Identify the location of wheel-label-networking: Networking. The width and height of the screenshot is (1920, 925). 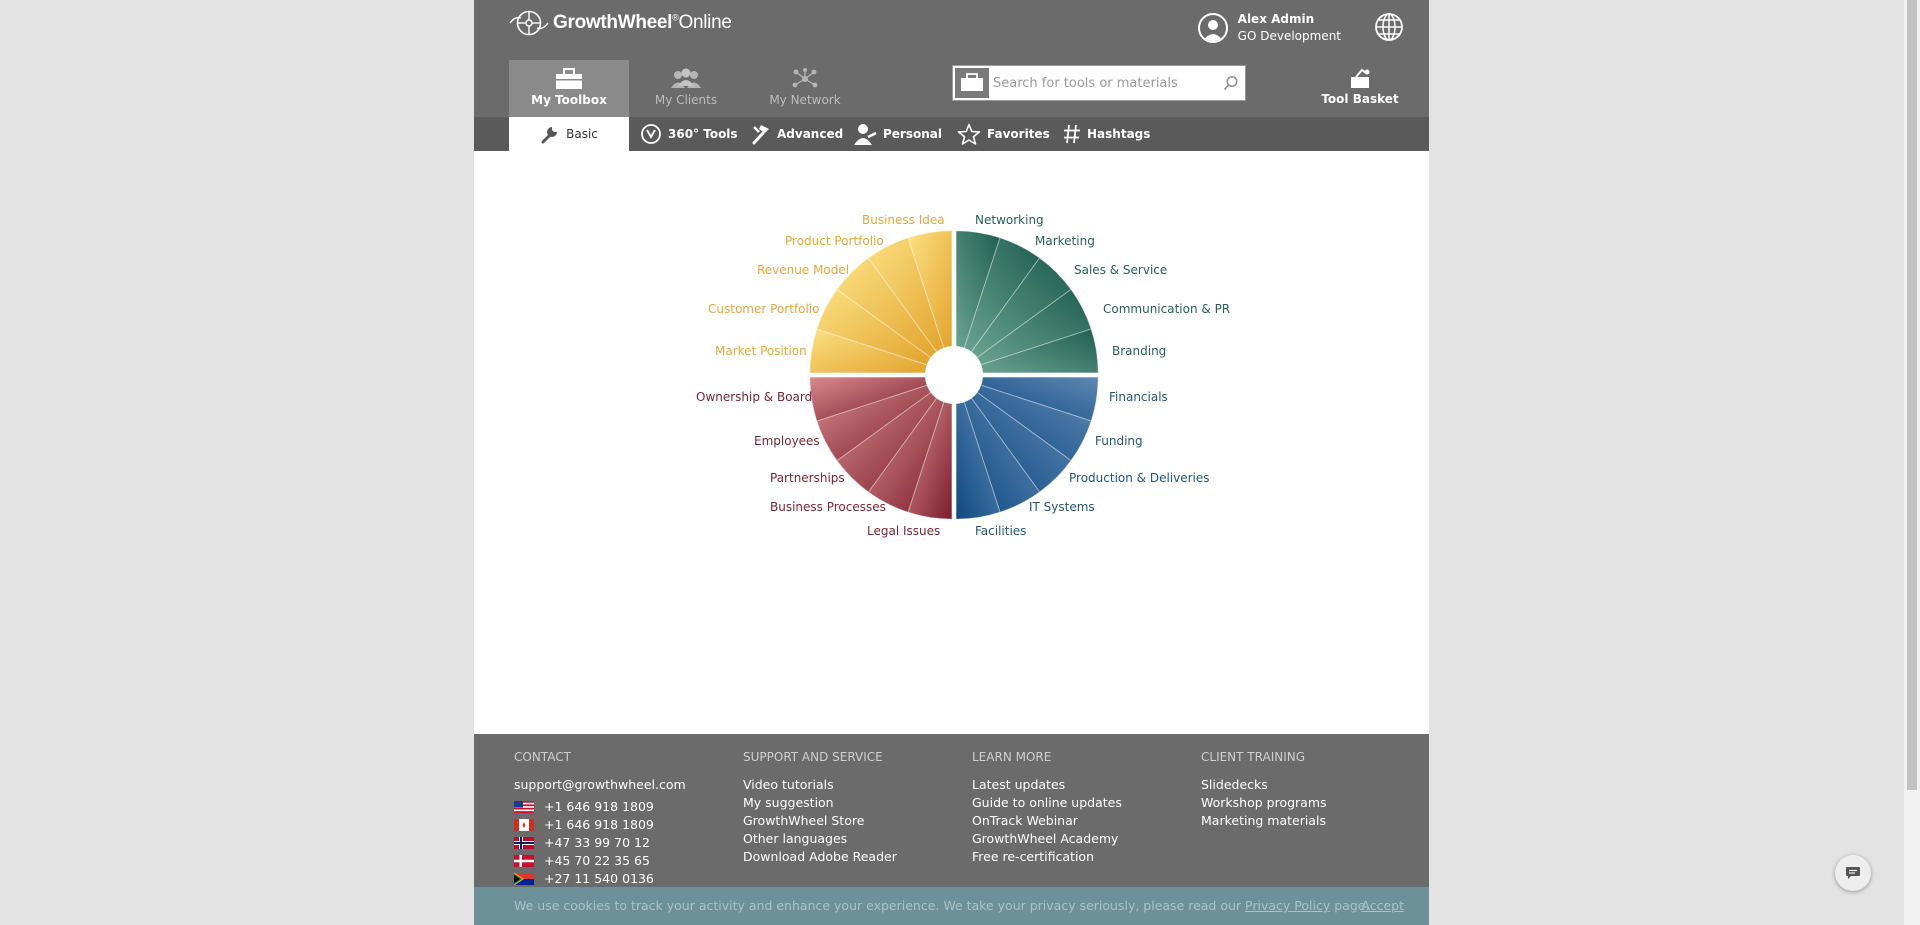
(1009, 220).